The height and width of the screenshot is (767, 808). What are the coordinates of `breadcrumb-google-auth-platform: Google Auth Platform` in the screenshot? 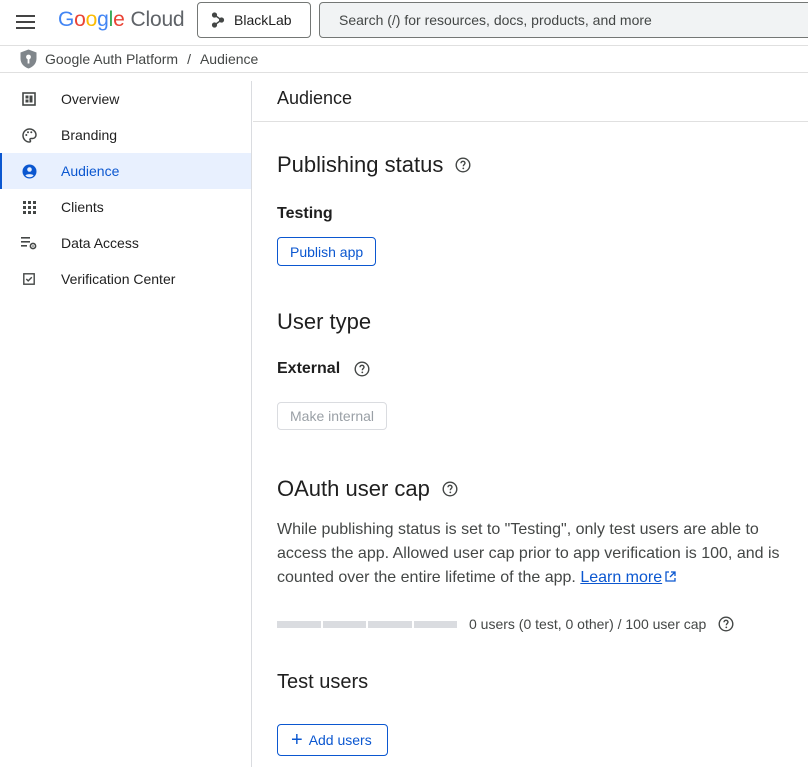 It's located at (111, 59).